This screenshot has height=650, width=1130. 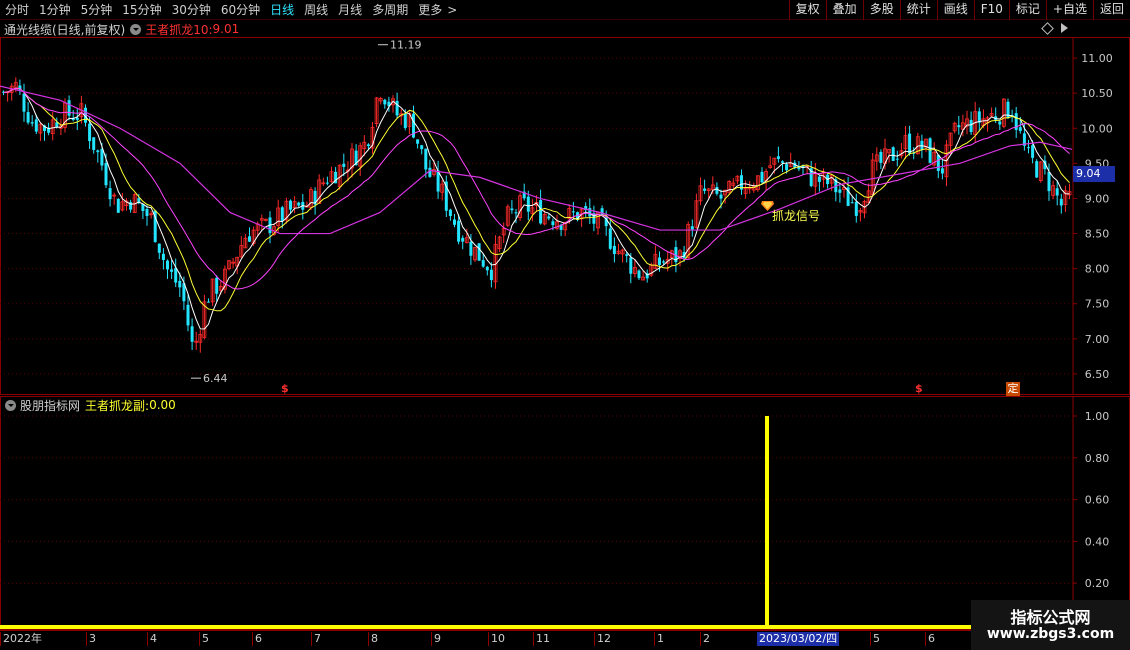 What do you see at coordinates (119, 29) in the screenshot?
I see `main-chart-header: 通光线缆(日线,前复权) 王者抓龙10: 9.01` at bounding box center [119, 29].